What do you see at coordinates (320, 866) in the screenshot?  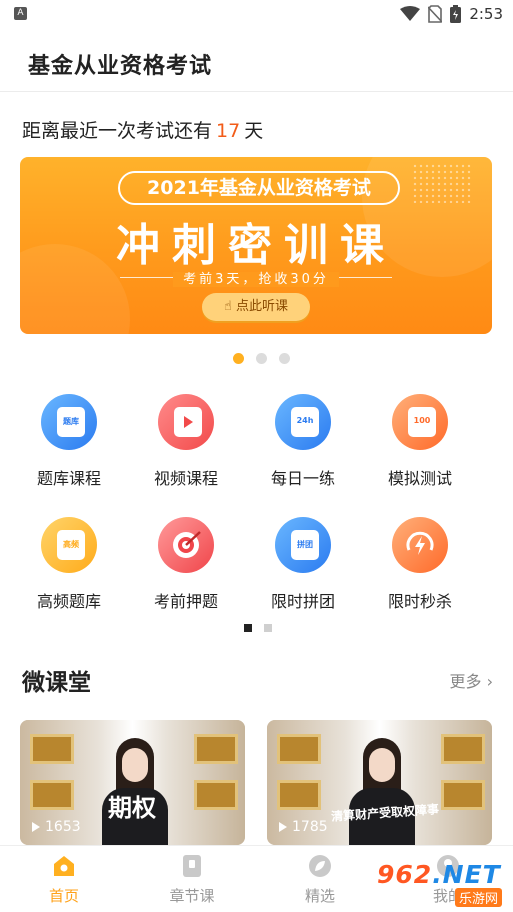 I see `leaf-icon` at bounding box center [320, 866].